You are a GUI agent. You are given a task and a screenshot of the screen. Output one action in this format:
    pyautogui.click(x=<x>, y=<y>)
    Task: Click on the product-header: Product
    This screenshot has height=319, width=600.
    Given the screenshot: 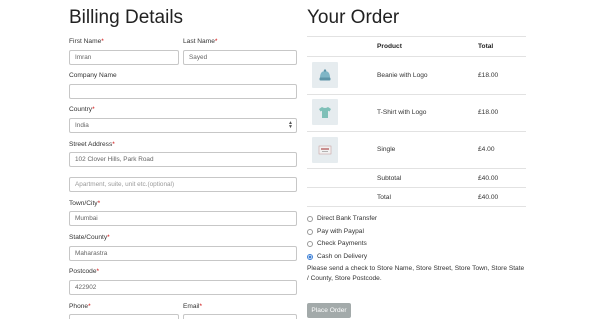 What is the action you would take?
    pyautogui.click(x=389, y=46)
    